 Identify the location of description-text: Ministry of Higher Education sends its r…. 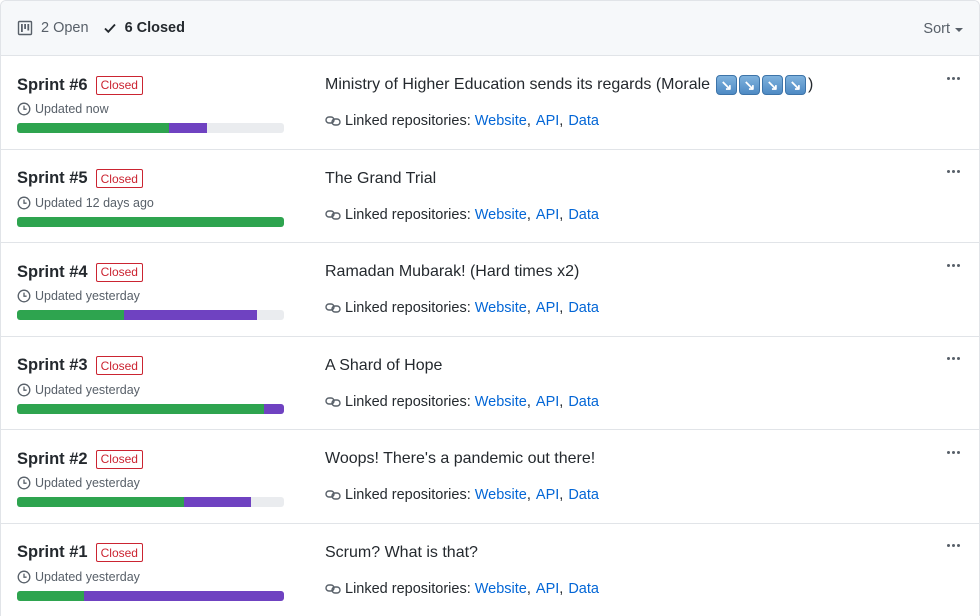
(518, 84).